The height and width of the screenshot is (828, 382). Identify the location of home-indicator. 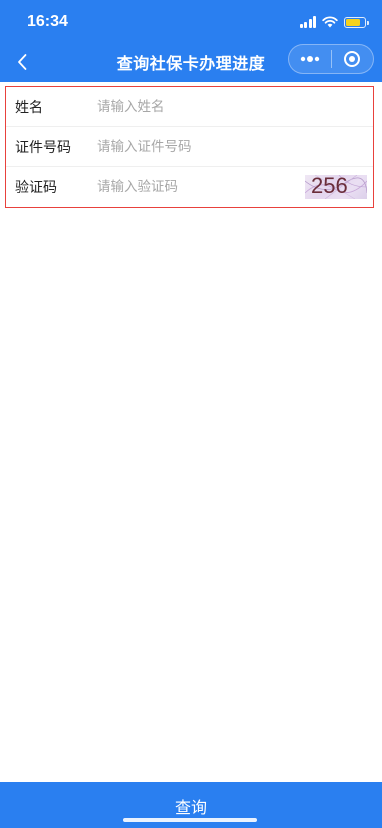
(190, 820).